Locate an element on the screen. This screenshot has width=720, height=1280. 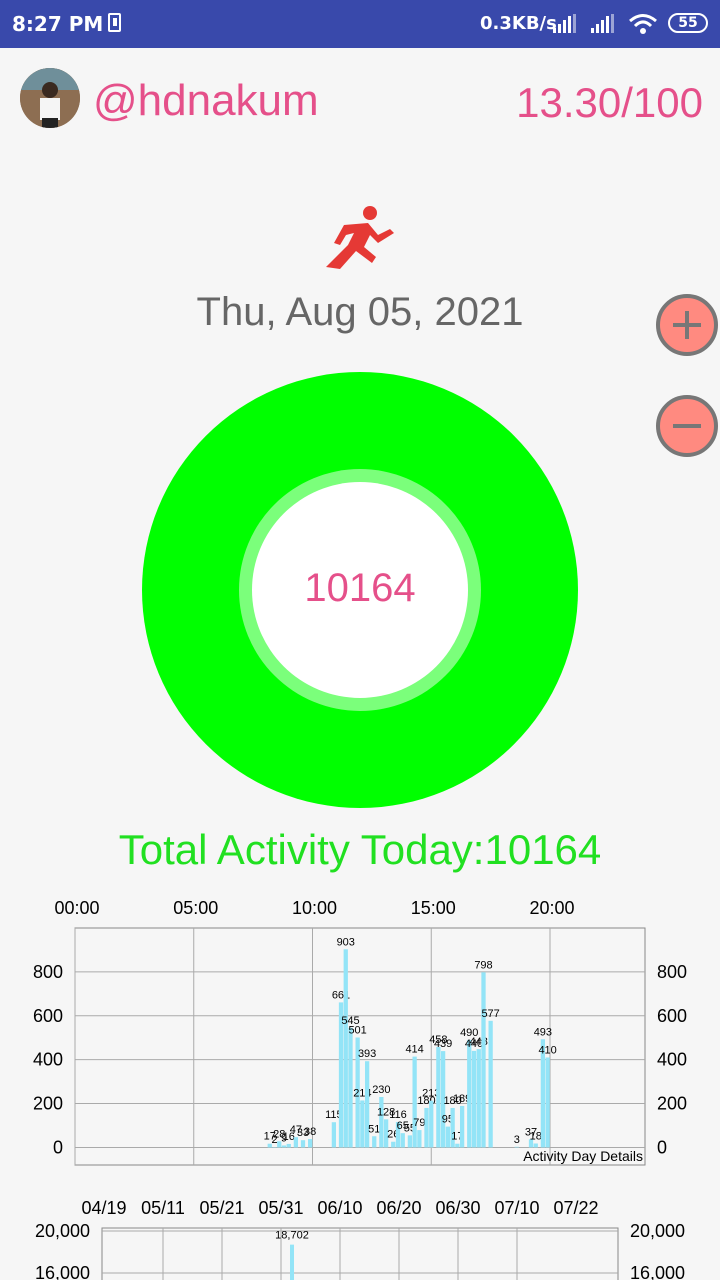
sim-icon is located at coordinates (114, 22).